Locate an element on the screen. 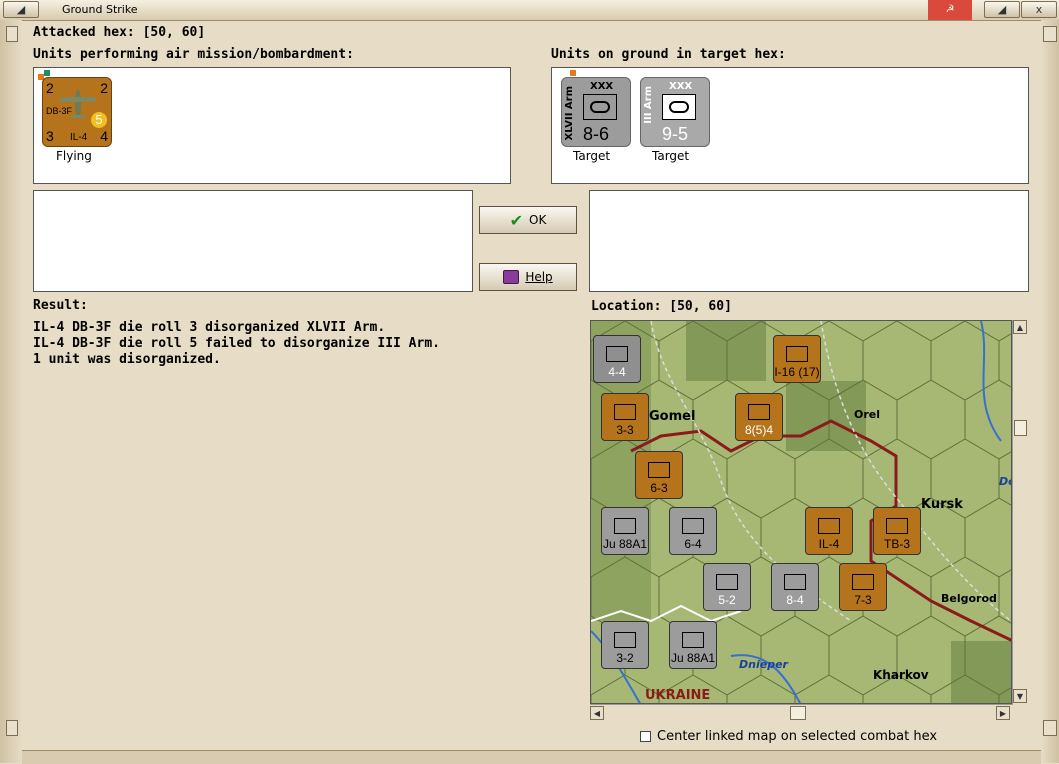  location: Location: [50, 60] is located at coordinates (661, 306).